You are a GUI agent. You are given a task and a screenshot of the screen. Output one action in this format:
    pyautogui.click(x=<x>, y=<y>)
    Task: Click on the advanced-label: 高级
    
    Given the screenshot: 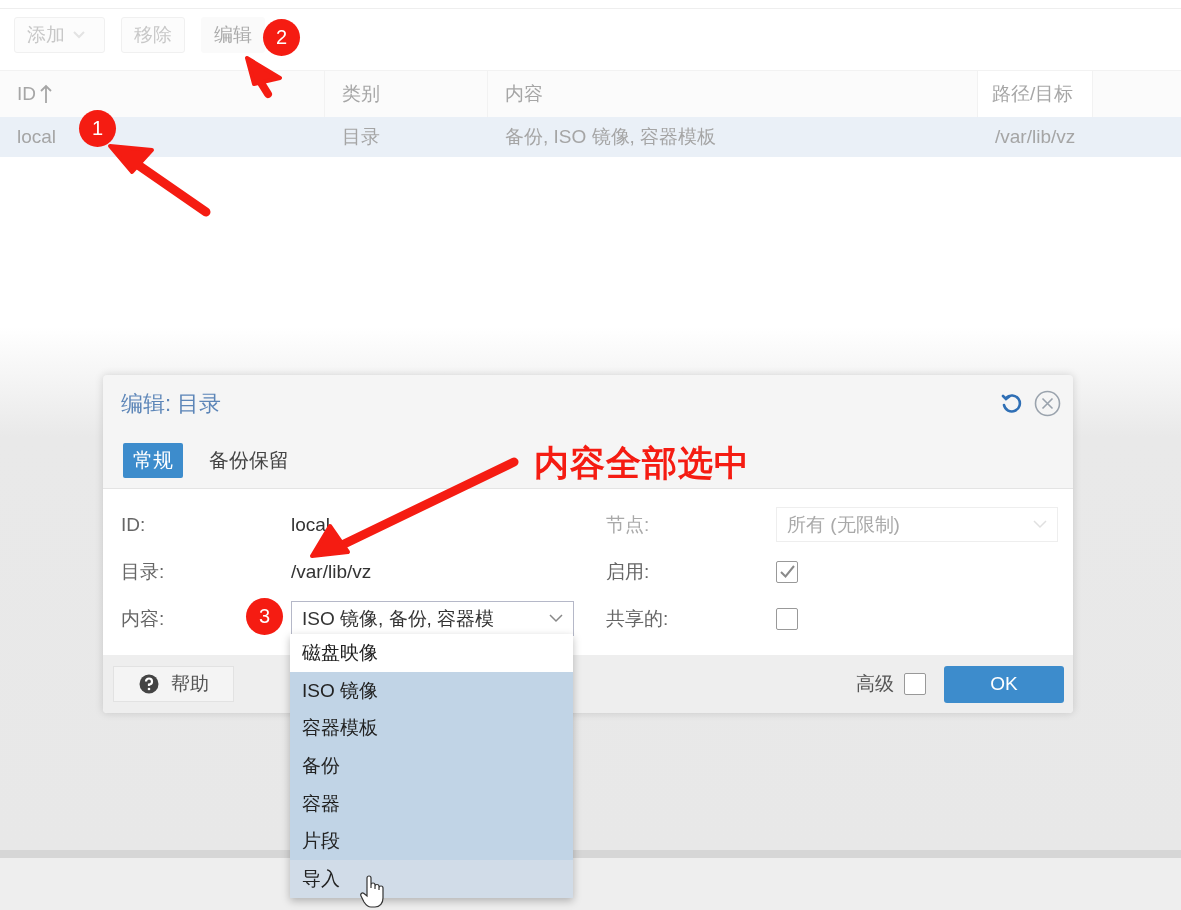 What is the action you would take?
    pyautogui.click(x=875, y=684)
    